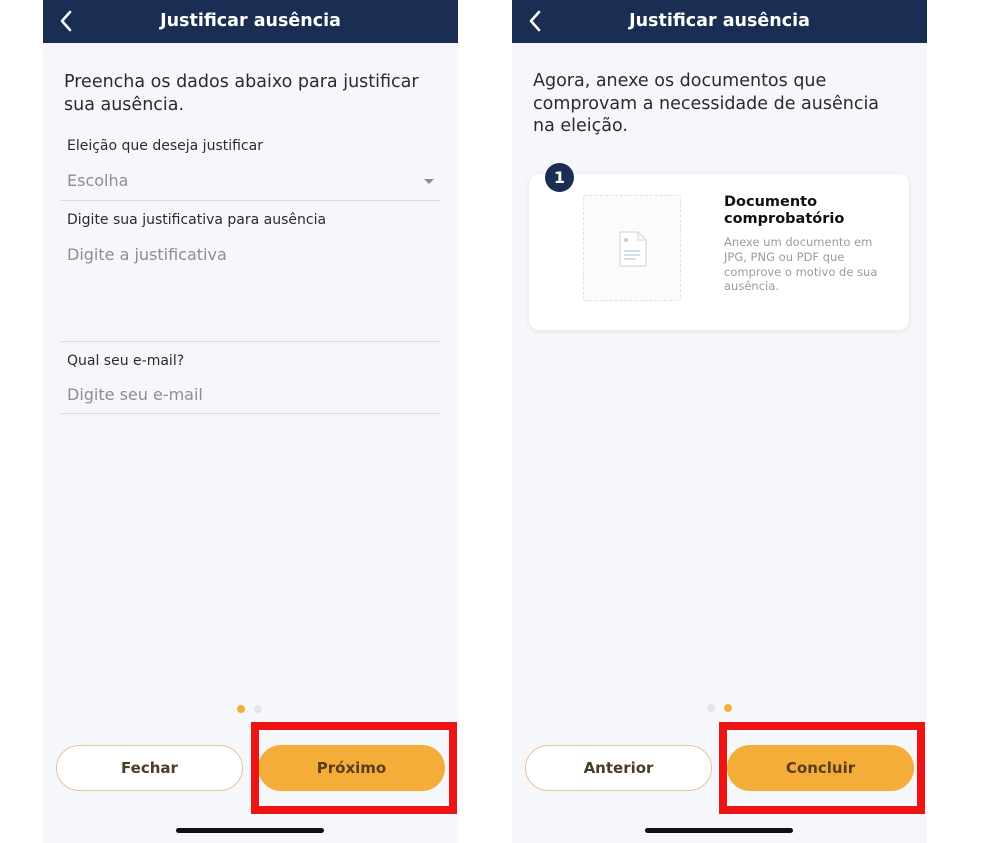 Image resolution: width=984 pixels, height=843 pixels. I want to click on close-button: Fechar, so click(149, 768).